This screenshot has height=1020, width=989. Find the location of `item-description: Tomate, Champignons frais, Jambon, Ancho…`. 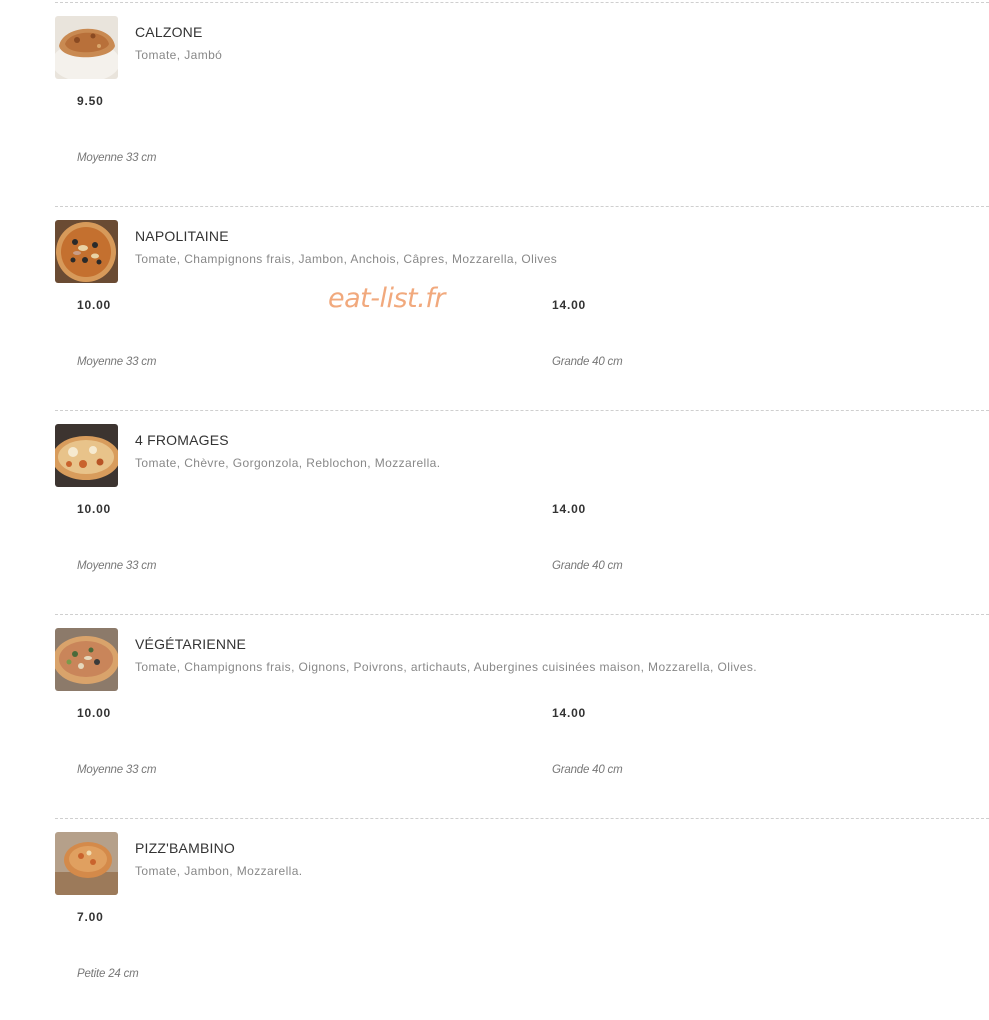

item-description: Tomate, Champignons frais, Jambon, Ancho… is located at coordinates (346, 259).